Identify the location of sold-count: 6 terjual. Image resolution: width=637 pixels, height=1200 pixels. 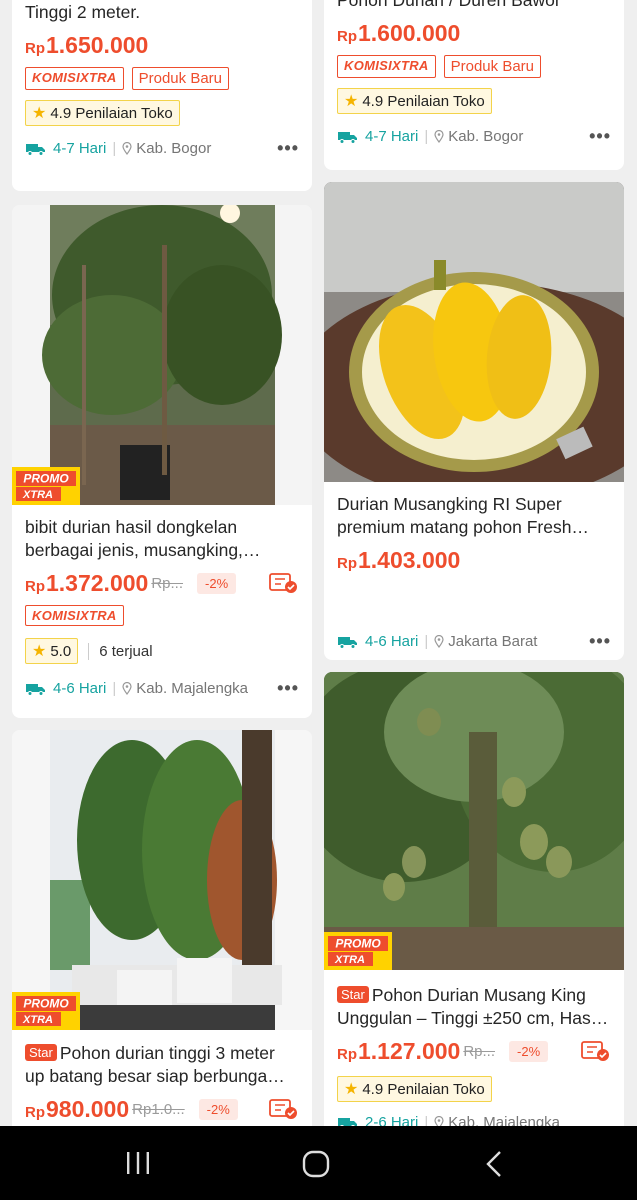
(120, 651).